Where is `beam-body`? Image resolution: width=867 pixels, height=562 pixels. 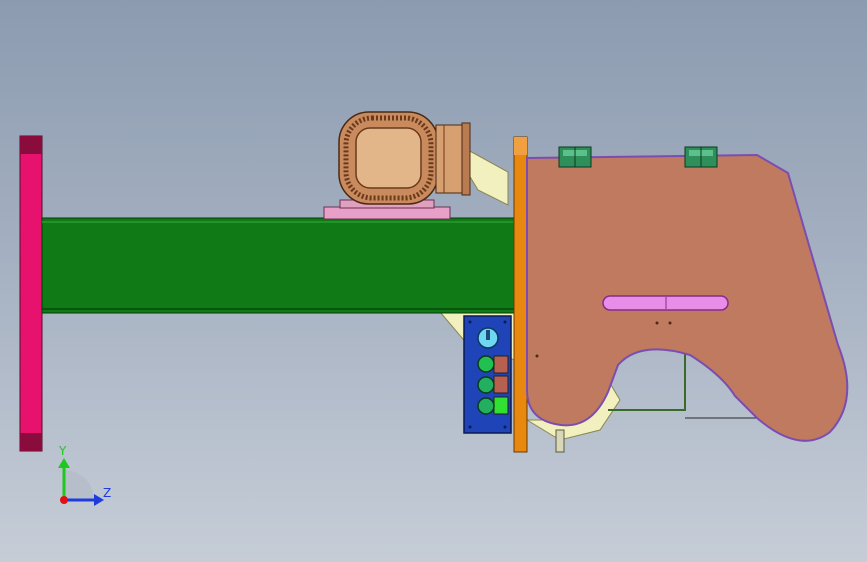 beam-body is located at coordinates (279, 265).